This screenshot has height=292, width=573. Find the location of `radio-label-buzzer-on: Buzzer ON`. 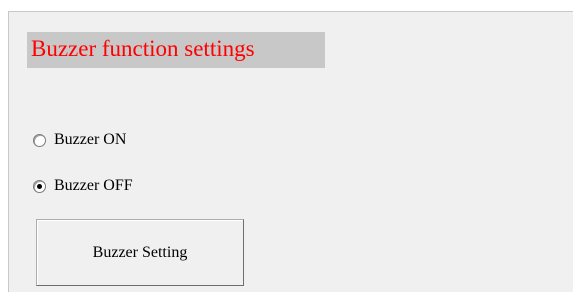

radio-label-buzzer-on: Buzzer ON is located at coordinates (90, 140).